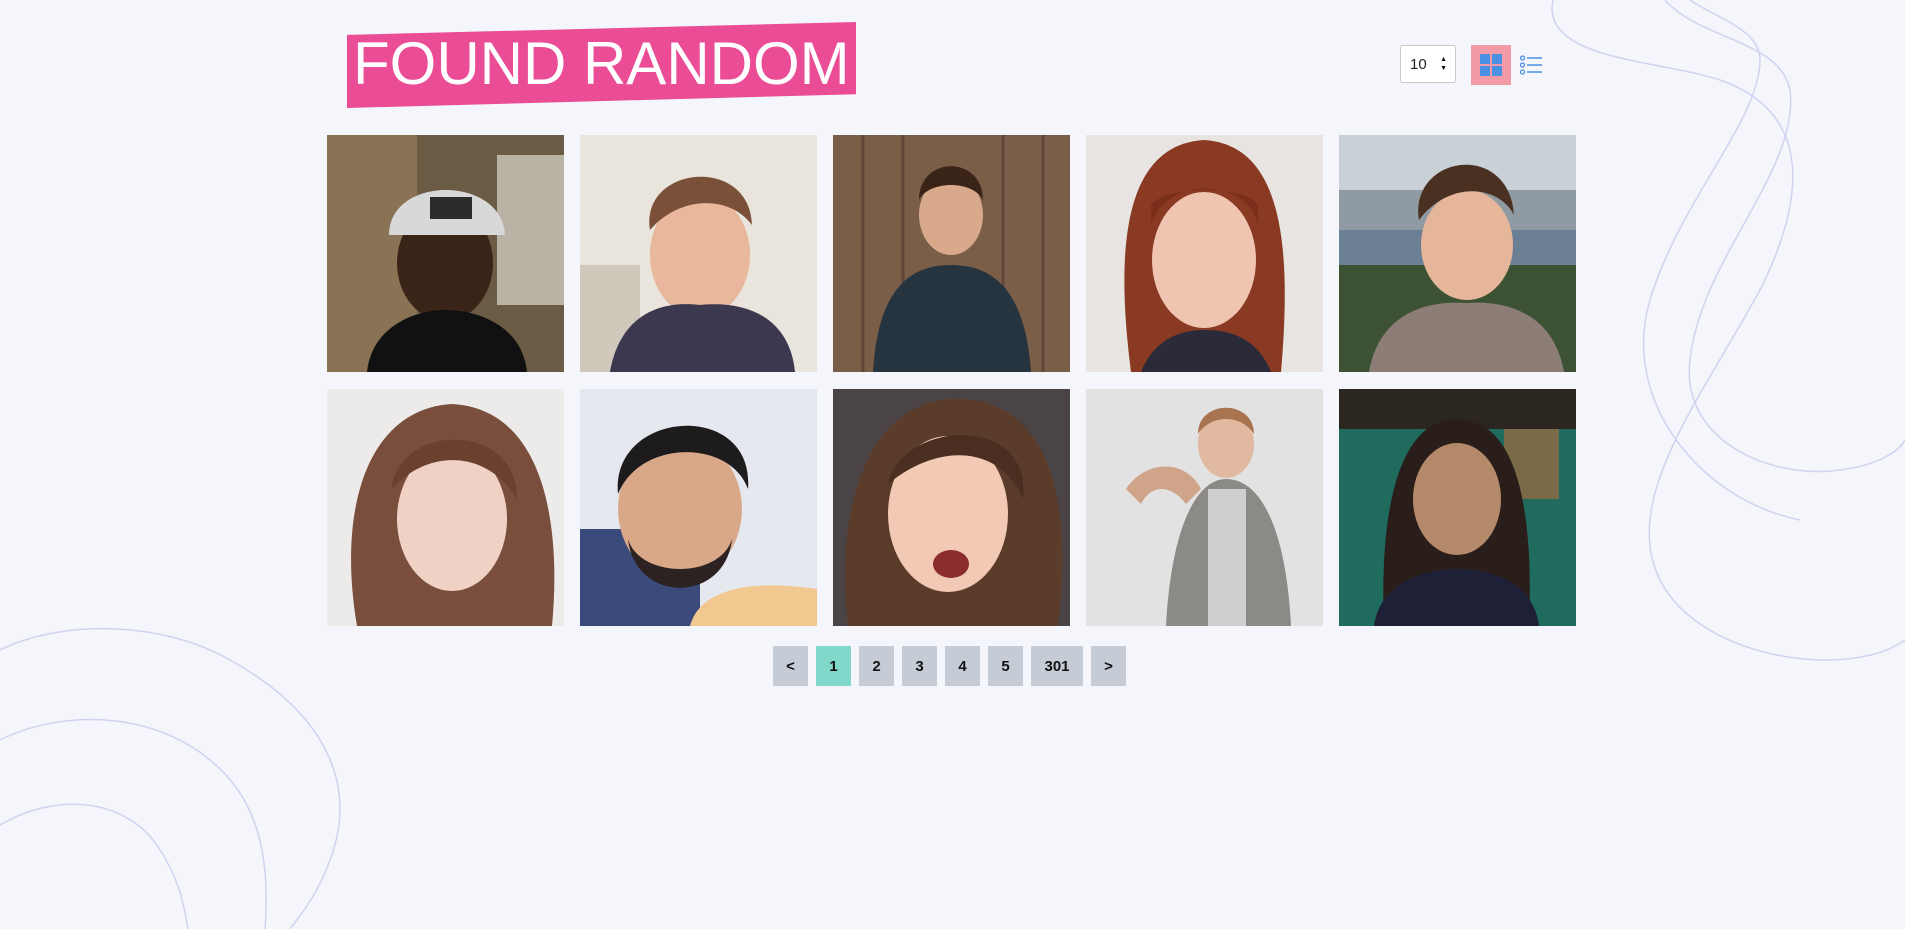  I want to click on page-button-5: 5, so click(1005, 666).